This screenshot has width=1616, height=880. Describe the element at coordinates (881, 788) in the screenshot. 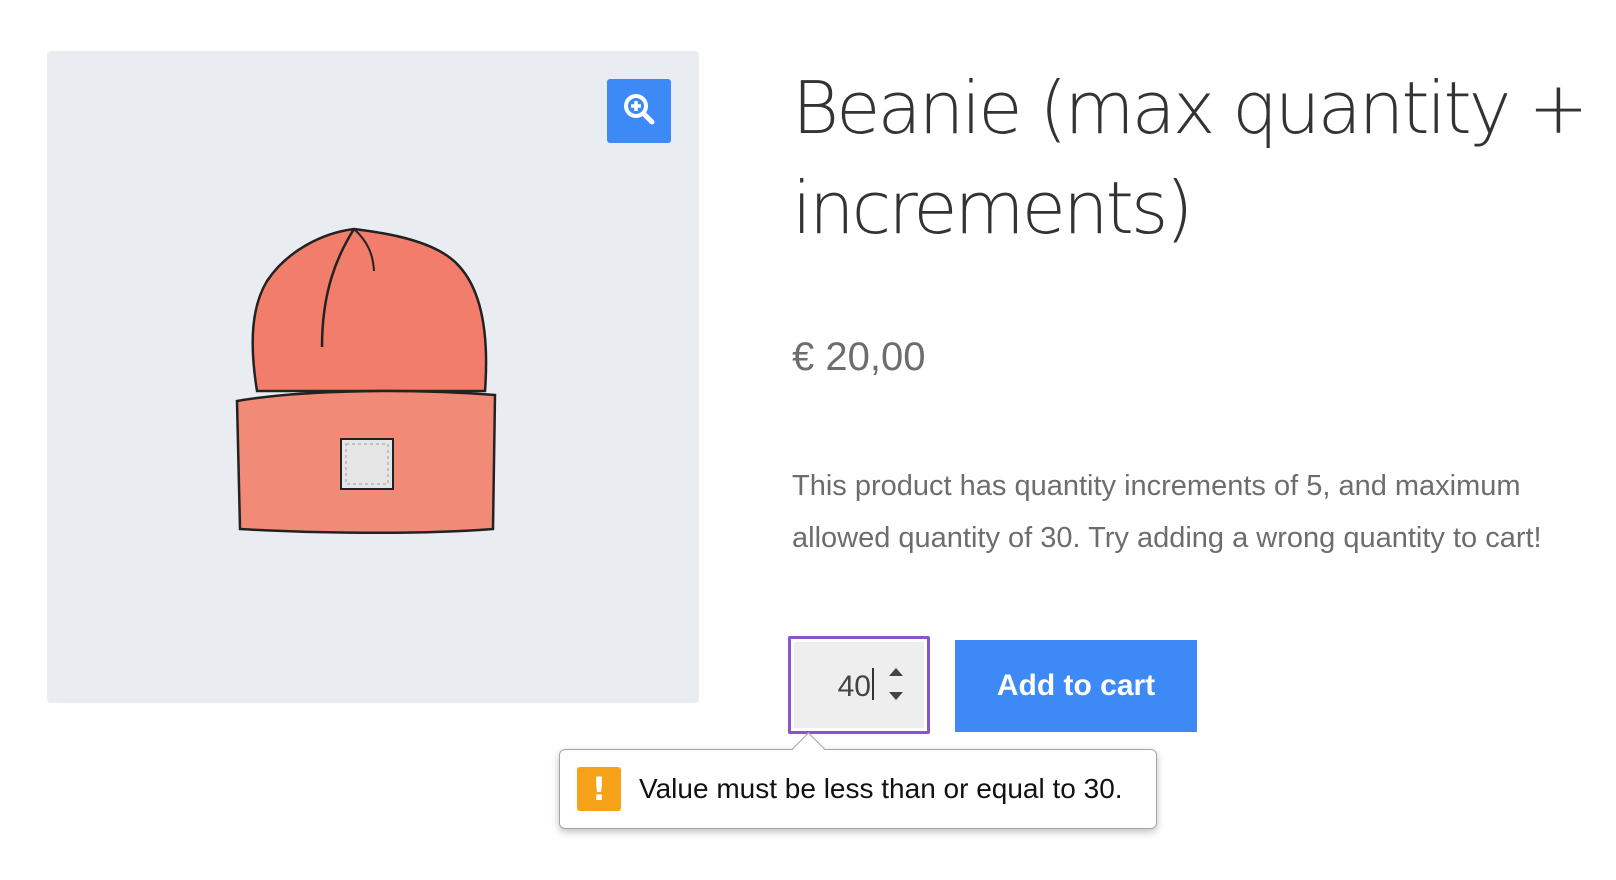

I see `validation-message: Value must be less than or equal to 30.` at that location.